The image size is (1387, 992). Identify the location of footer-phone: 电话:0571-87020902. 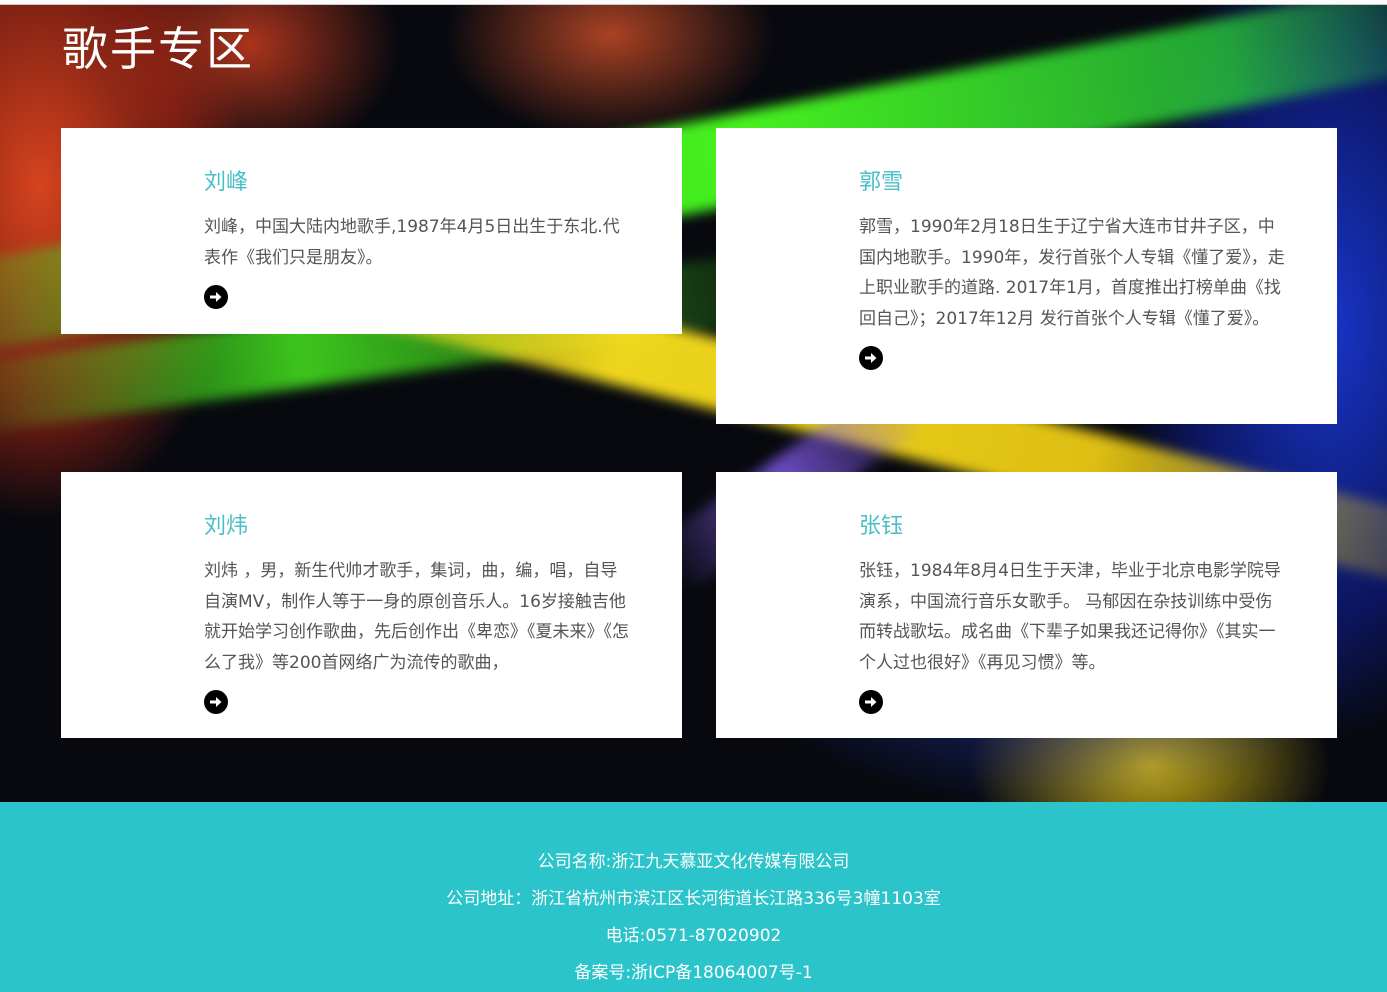
(693, 936).